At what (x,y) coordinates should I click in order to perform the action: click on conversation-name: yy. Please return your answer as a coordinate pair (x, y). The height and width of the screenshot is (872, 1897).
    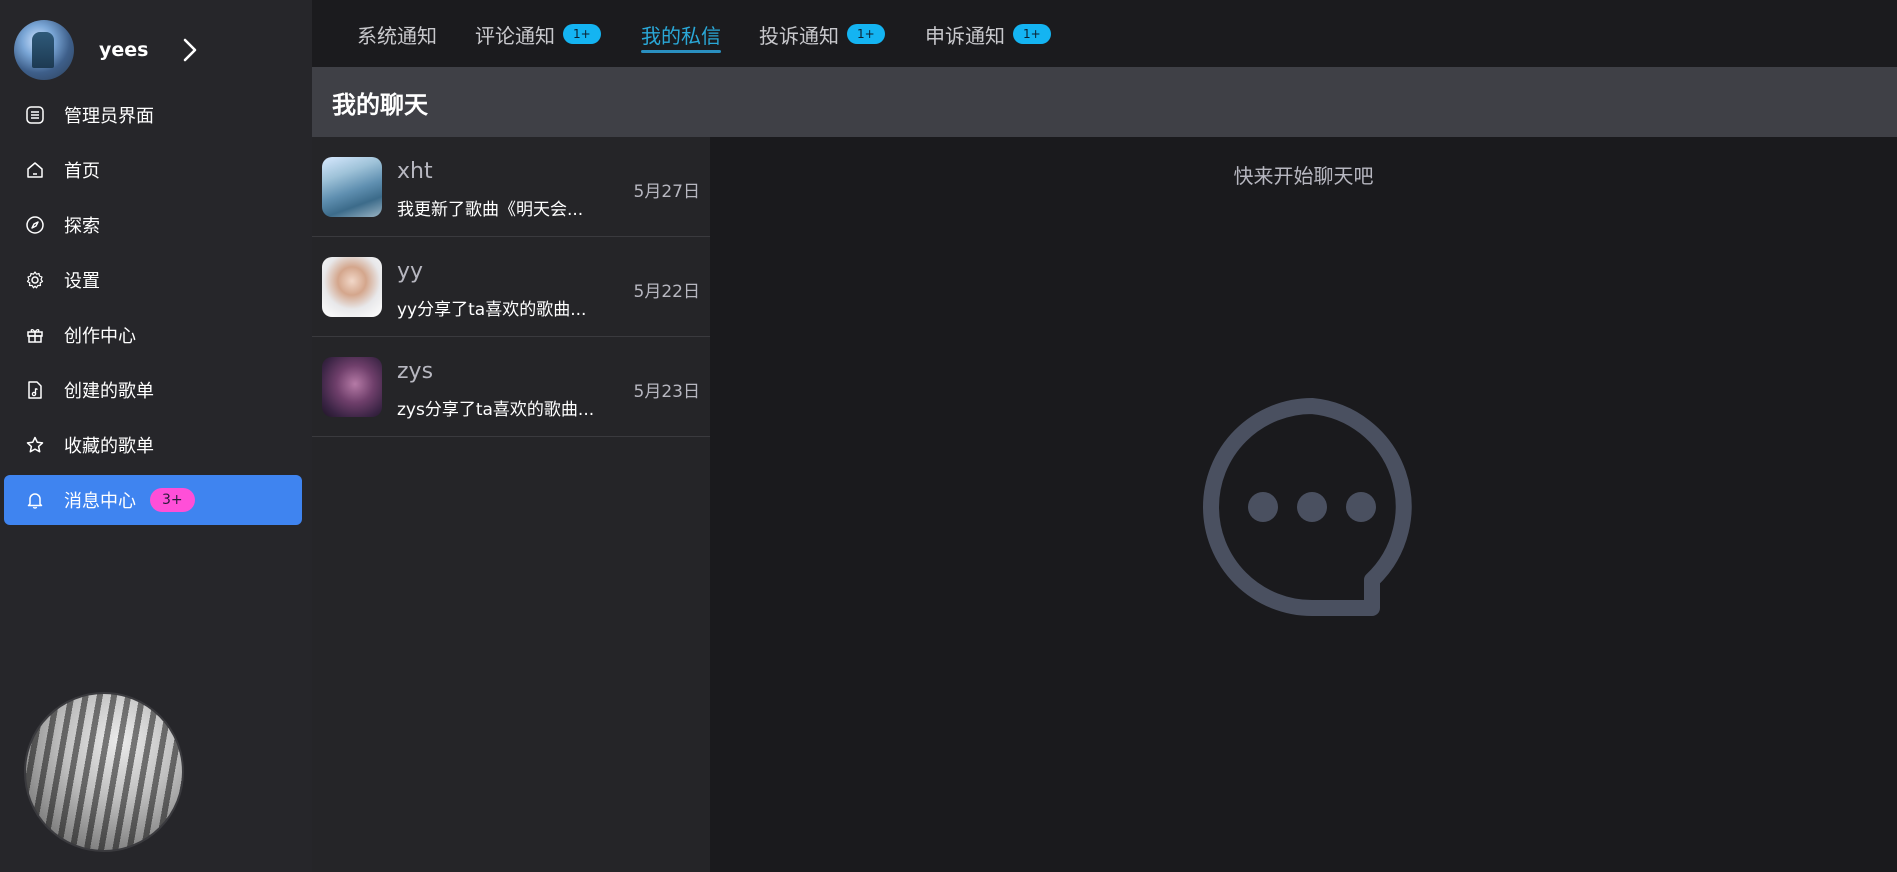
    Looking at the image, I should click on (410, 271).